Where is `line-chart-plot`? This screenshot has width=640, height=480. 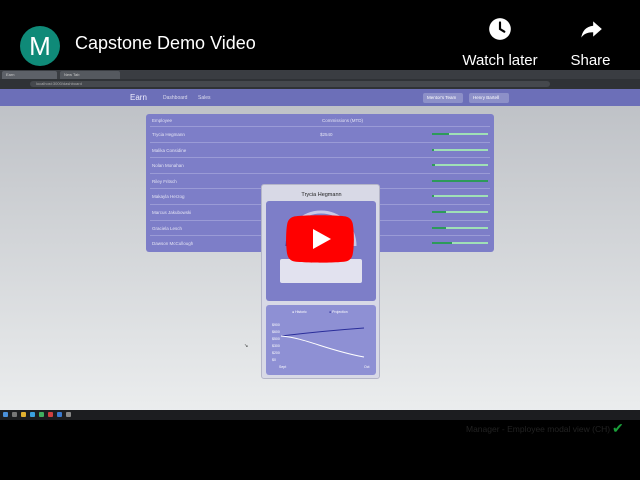
line-chart-plot is located at coordinates (322, 342).